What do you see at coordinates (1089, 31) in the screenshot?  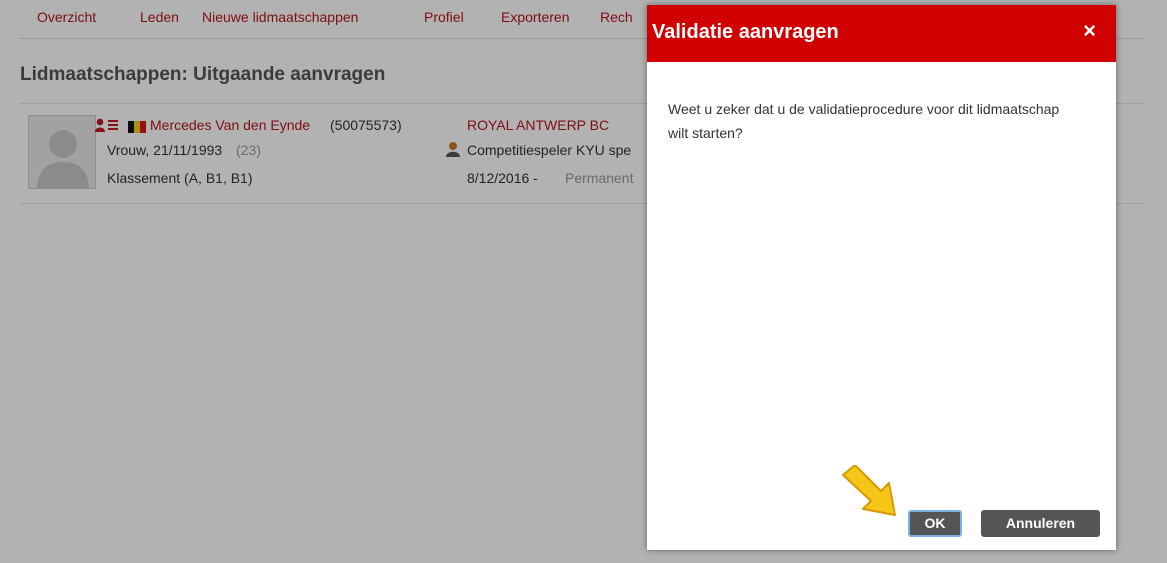 I see `close-icon: ×` at bounding box center [1089, 31].